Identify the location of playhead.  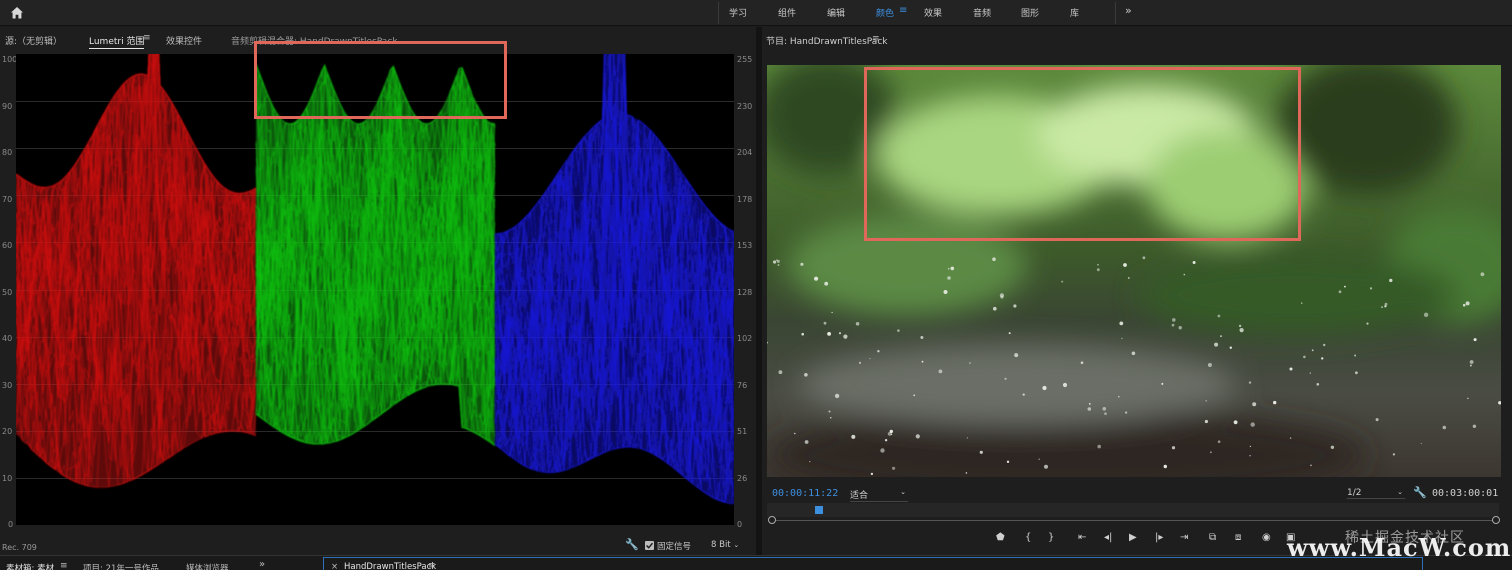
(819, 510).